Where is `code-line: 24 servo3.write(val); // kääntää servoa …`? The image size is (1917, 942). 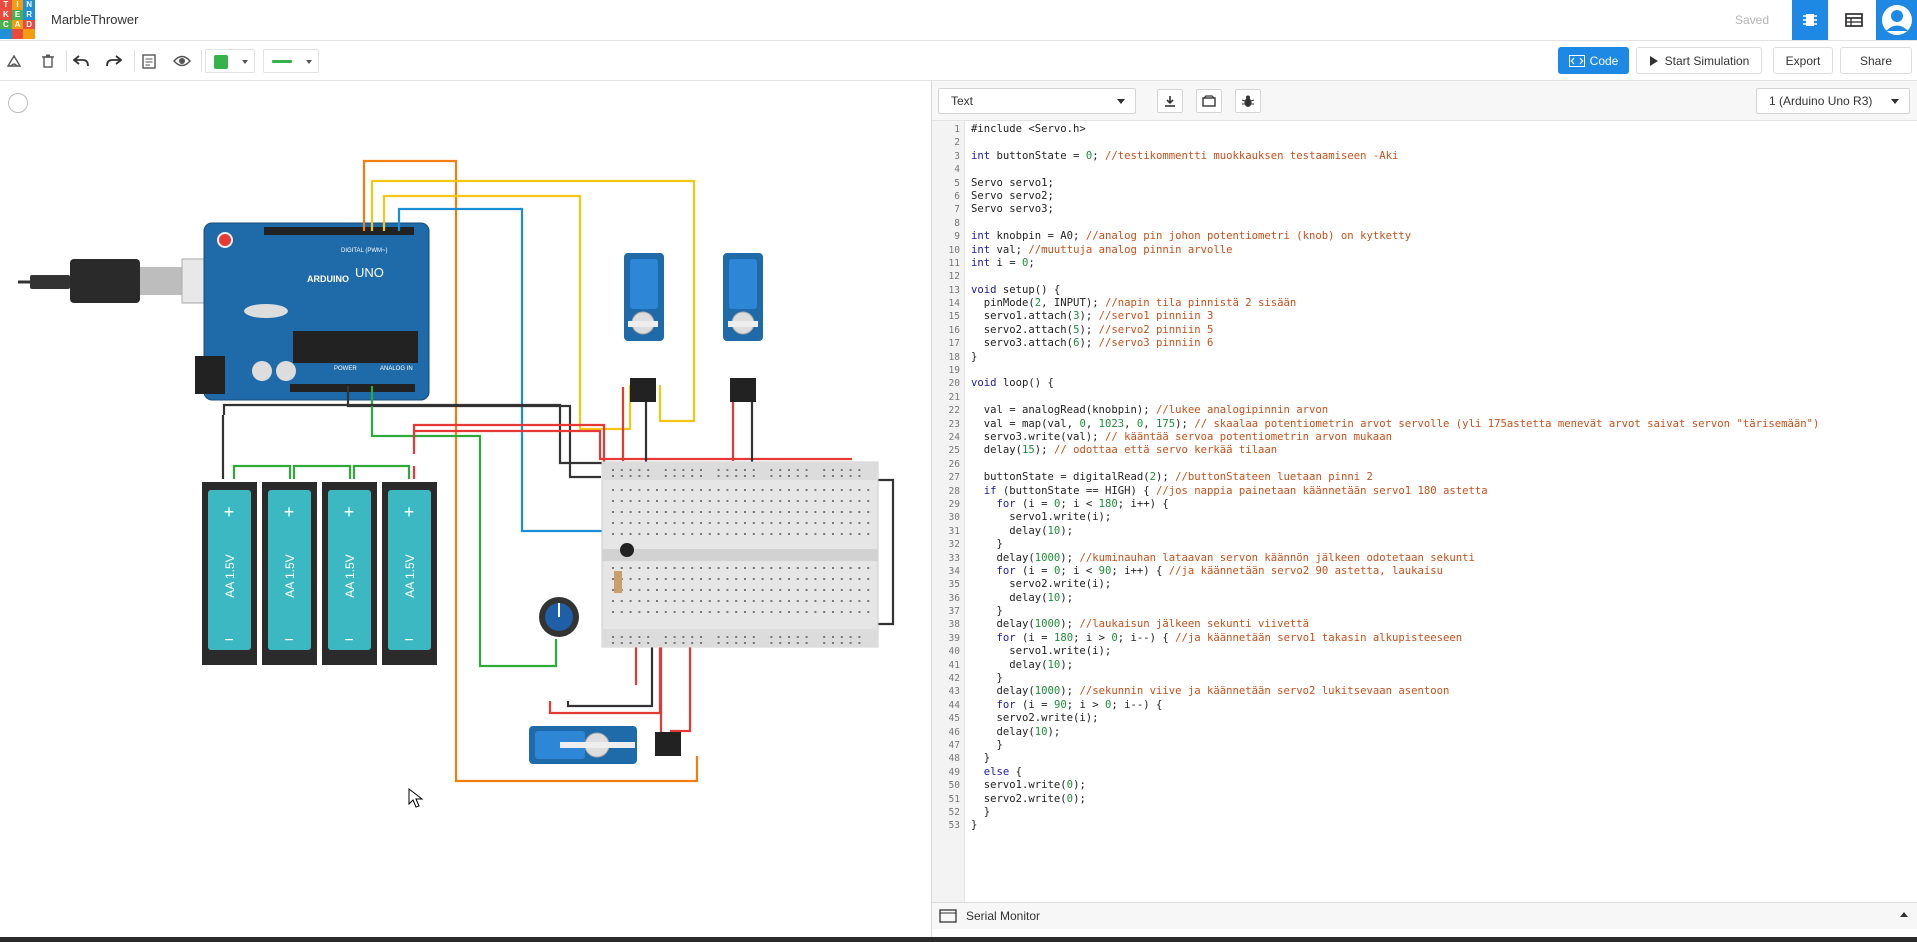 code-line: 24 servo3.write(val); // kääntää servoa … is located at coordinates (1424, 437).